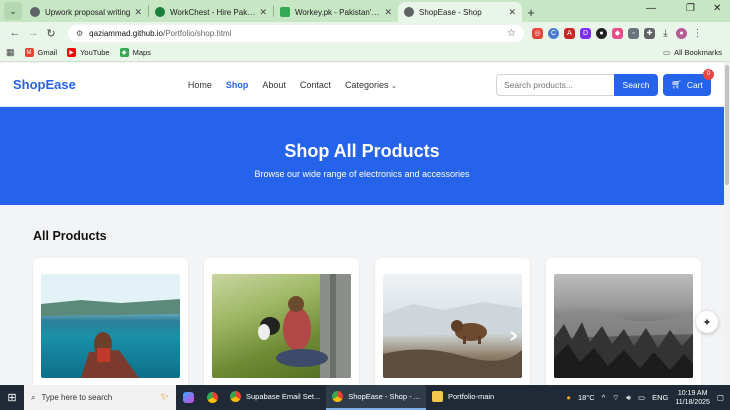 The height and width of the screenshot is (410, 730). What do you see at coordinates (615, 398) in the screenshot?
I see `network-icon: ⌔` at bounding box center [615, 398].